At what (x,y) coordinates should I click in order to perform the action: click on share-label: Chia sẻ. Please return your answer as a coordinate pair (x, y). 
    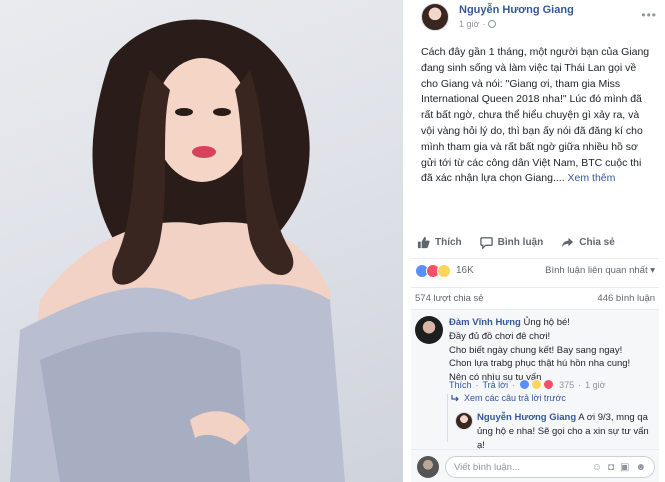
    Looking at the image, I should click on (597, 242).